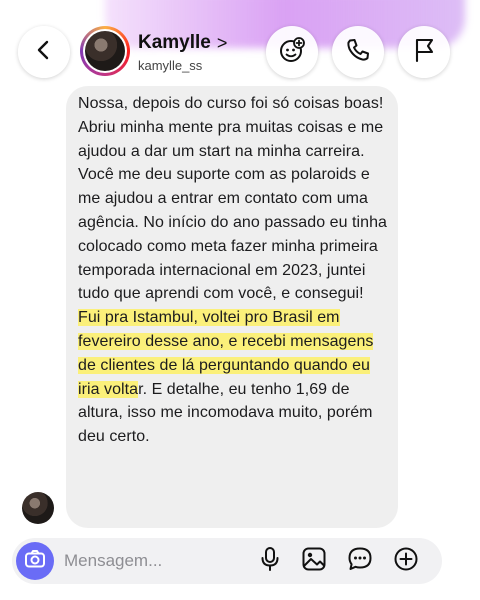  I want to click on back-arrow-icon, so click(44, 52).